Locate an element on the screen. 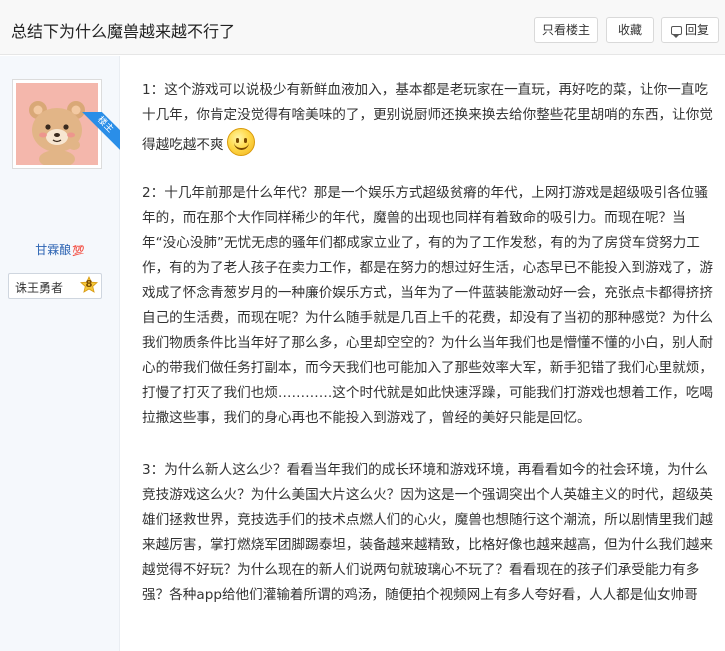 The image size is (725, 651). op-badge-label: 楼主 is located at coordinates (100, 131).